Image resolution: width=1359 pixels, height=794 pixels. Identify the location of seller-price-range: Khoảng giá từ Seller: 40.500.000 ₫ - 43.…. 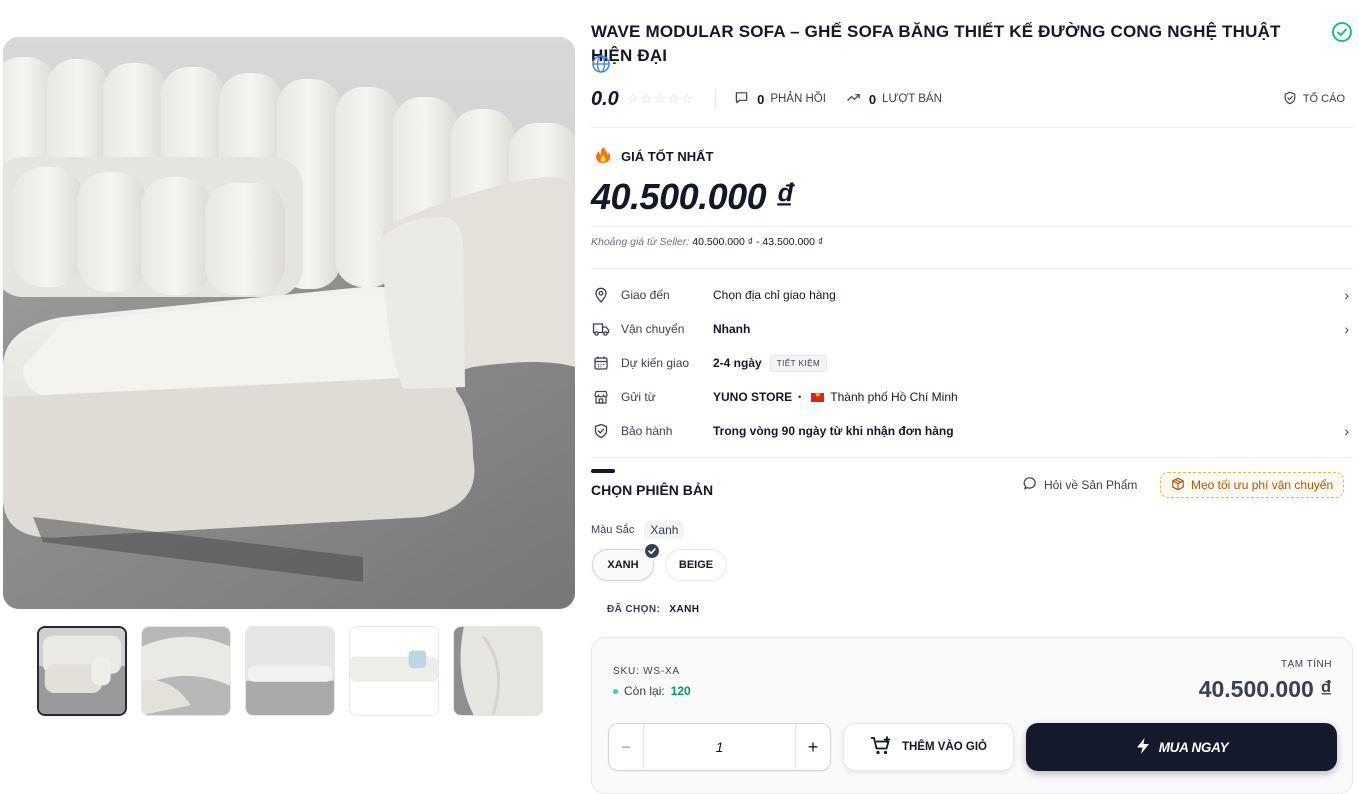
(707, 242).